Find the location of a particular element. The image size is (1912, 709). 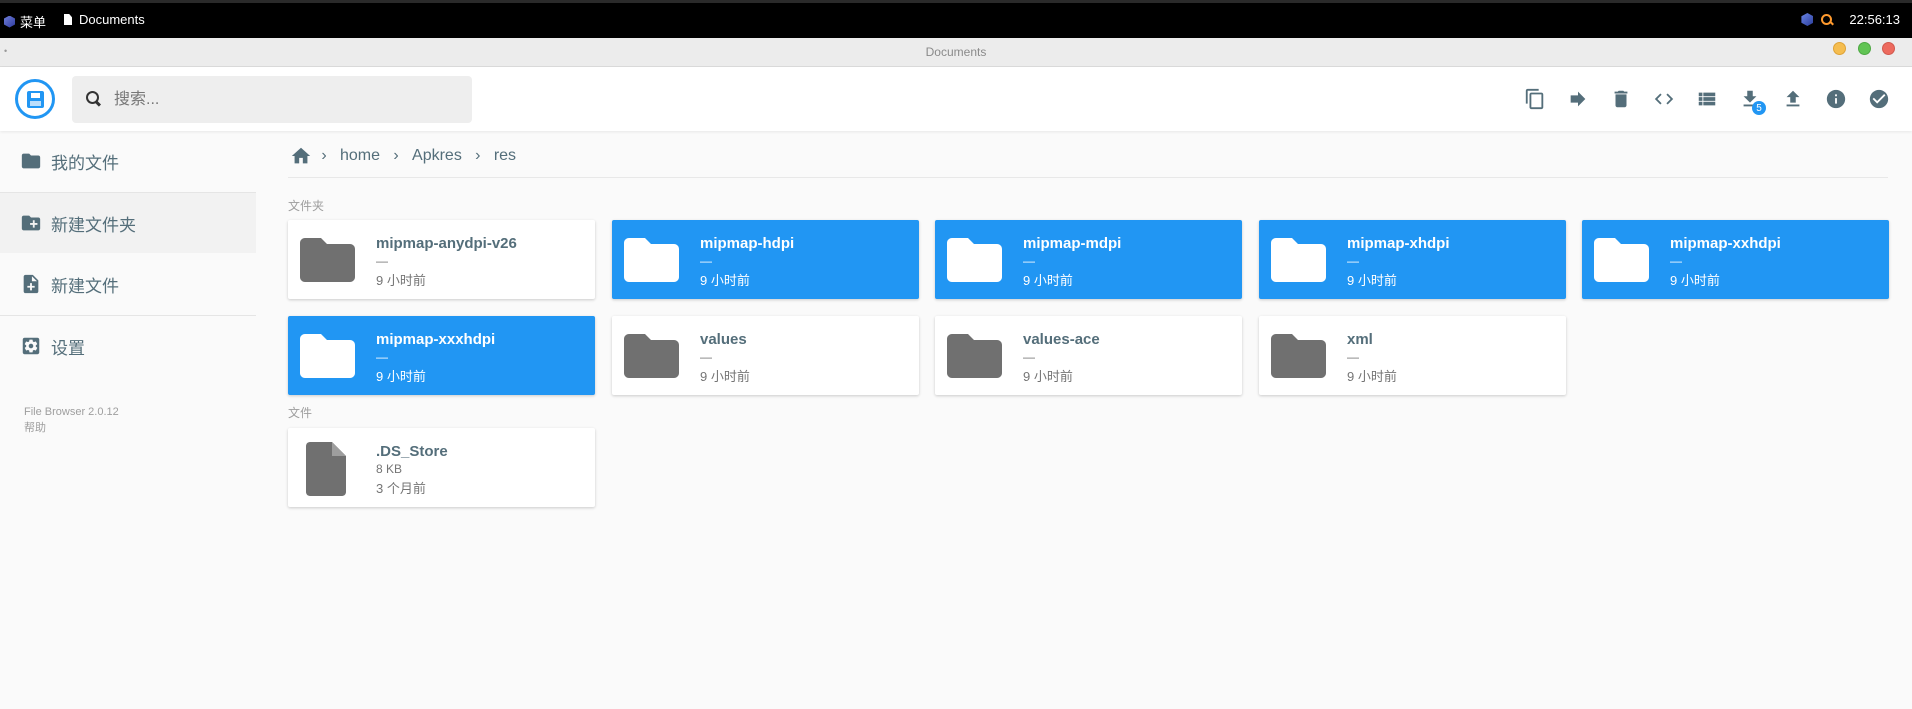

breadcrumb-item: res is located at coordinates (505, 156).